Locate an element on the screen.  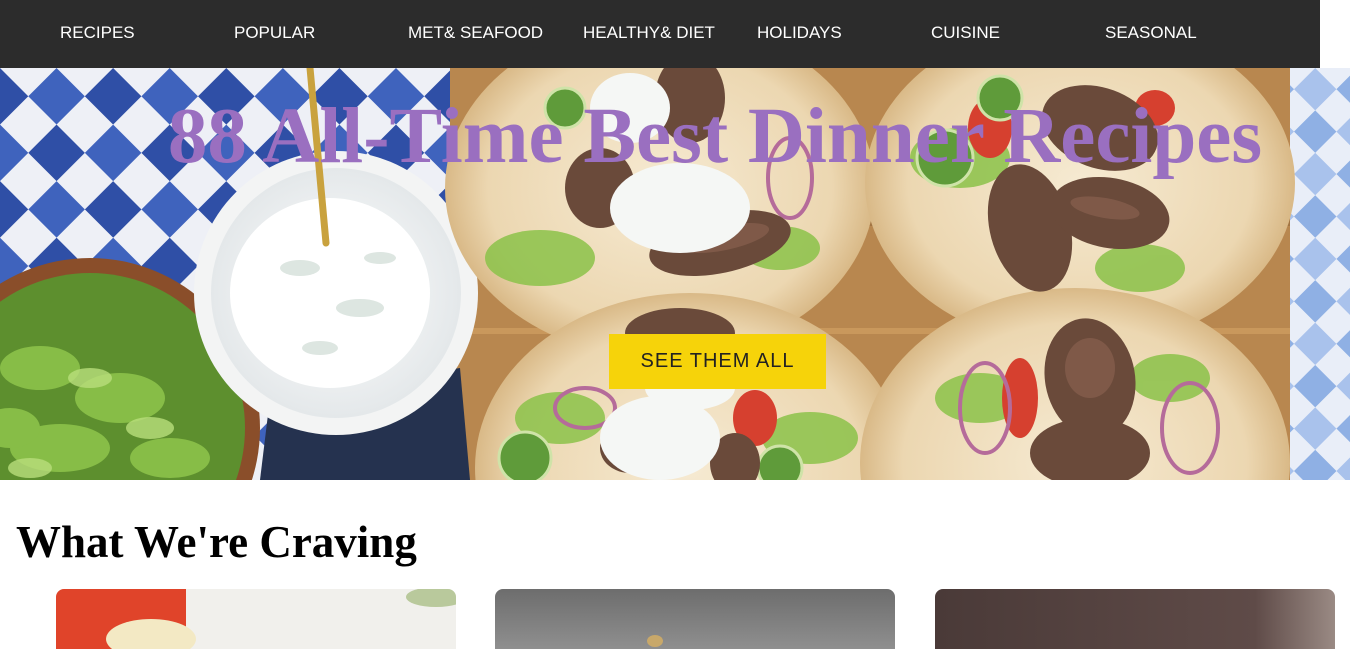
see-them-all-button: SEE THEM ALL is located at coordinates (717, 361).